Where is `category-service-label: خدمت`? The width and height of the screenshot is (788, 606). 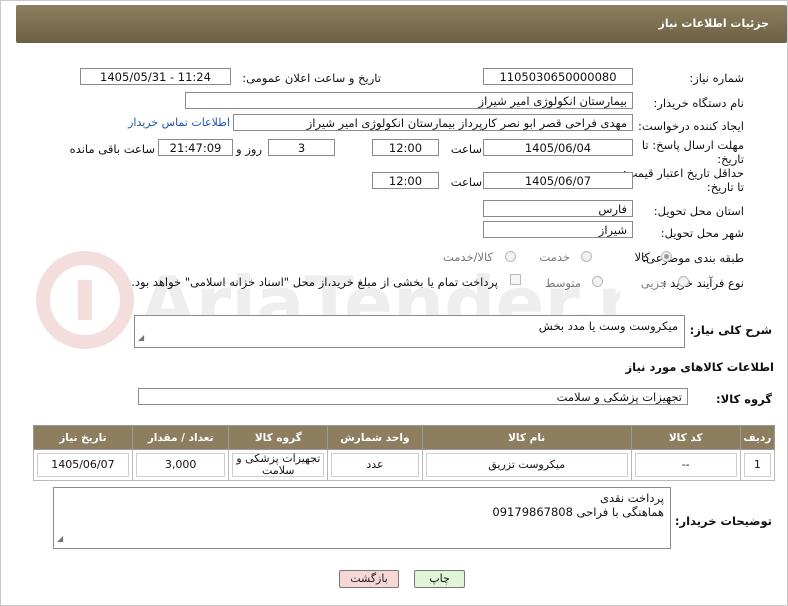 category-service-label: خدمت is located at coordinates (554, 257).